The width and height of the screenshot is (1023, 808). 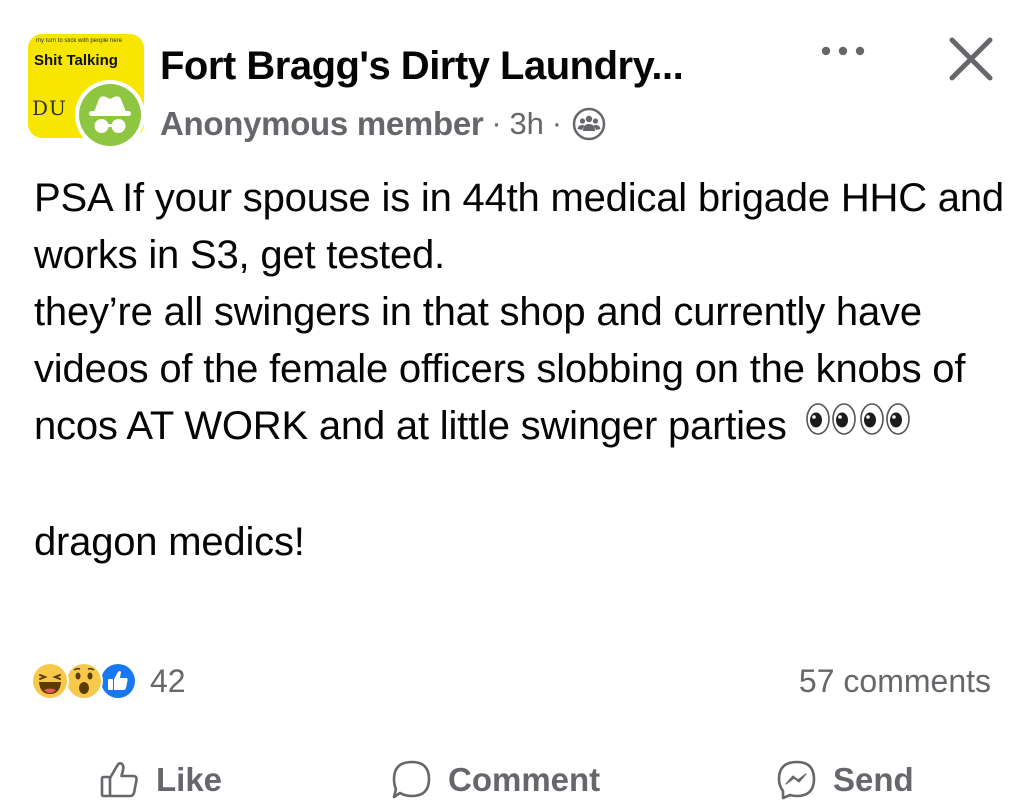 I want to click on logo-letters: DU, so click(x=49, y=108).